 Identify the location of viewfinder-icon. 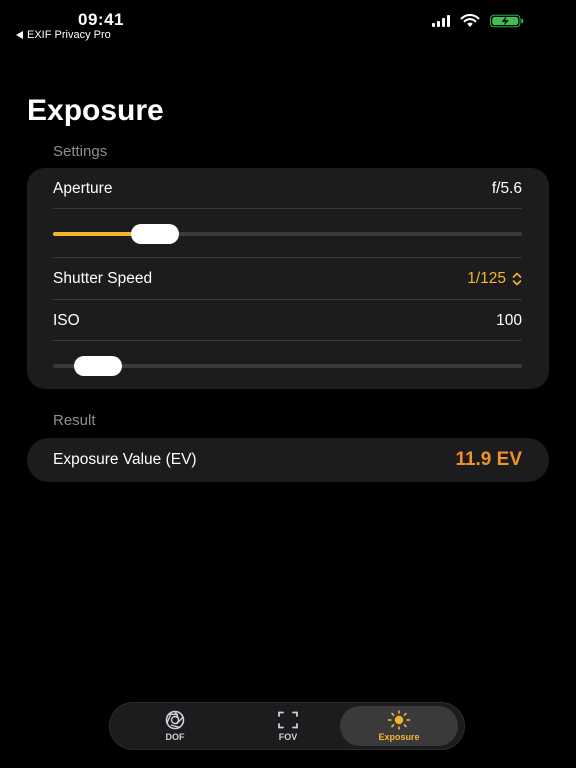
(288, 720).